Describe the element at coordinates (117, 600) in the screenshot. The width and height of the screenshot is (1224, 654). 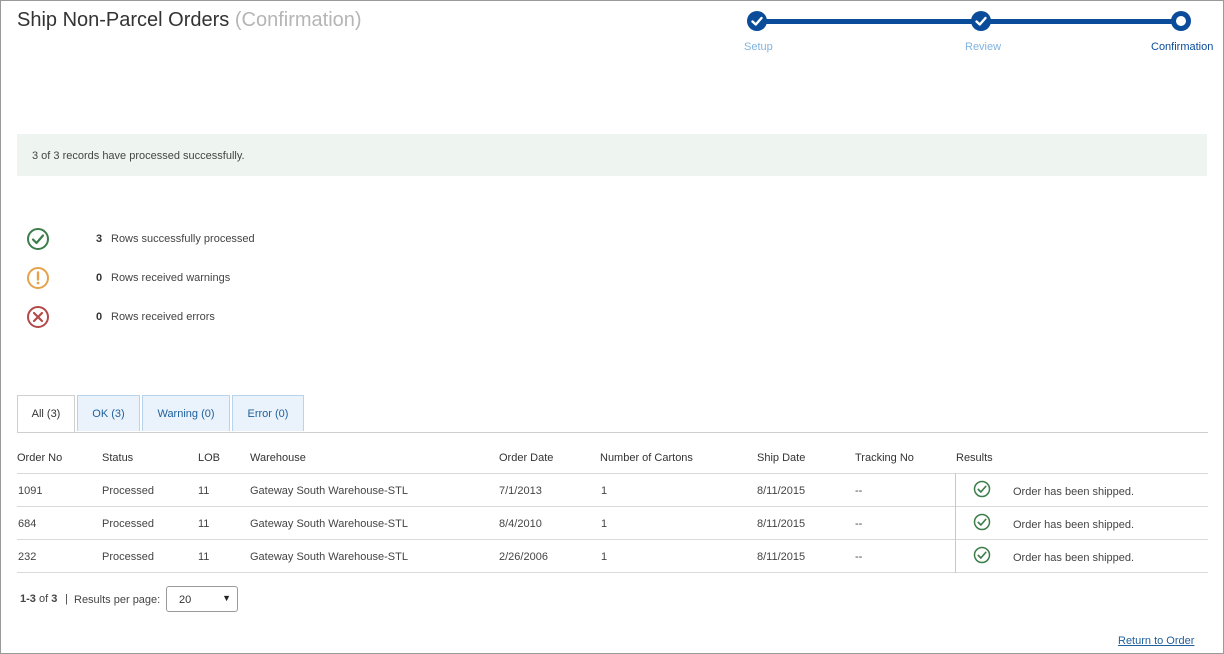
I see `results-per-page-label: Results per page:` at that location.